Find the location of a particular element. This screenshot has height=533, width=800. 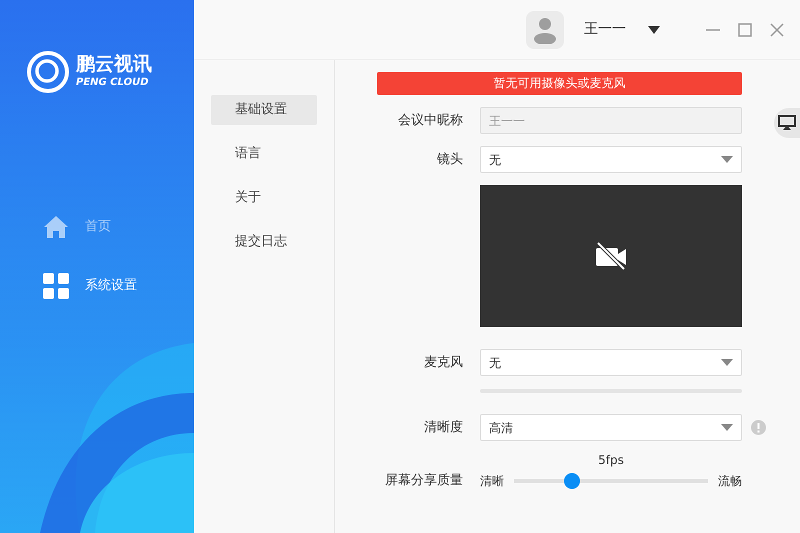

app-subtitle: PENG CLOUD is located at coordinates (113, 83).